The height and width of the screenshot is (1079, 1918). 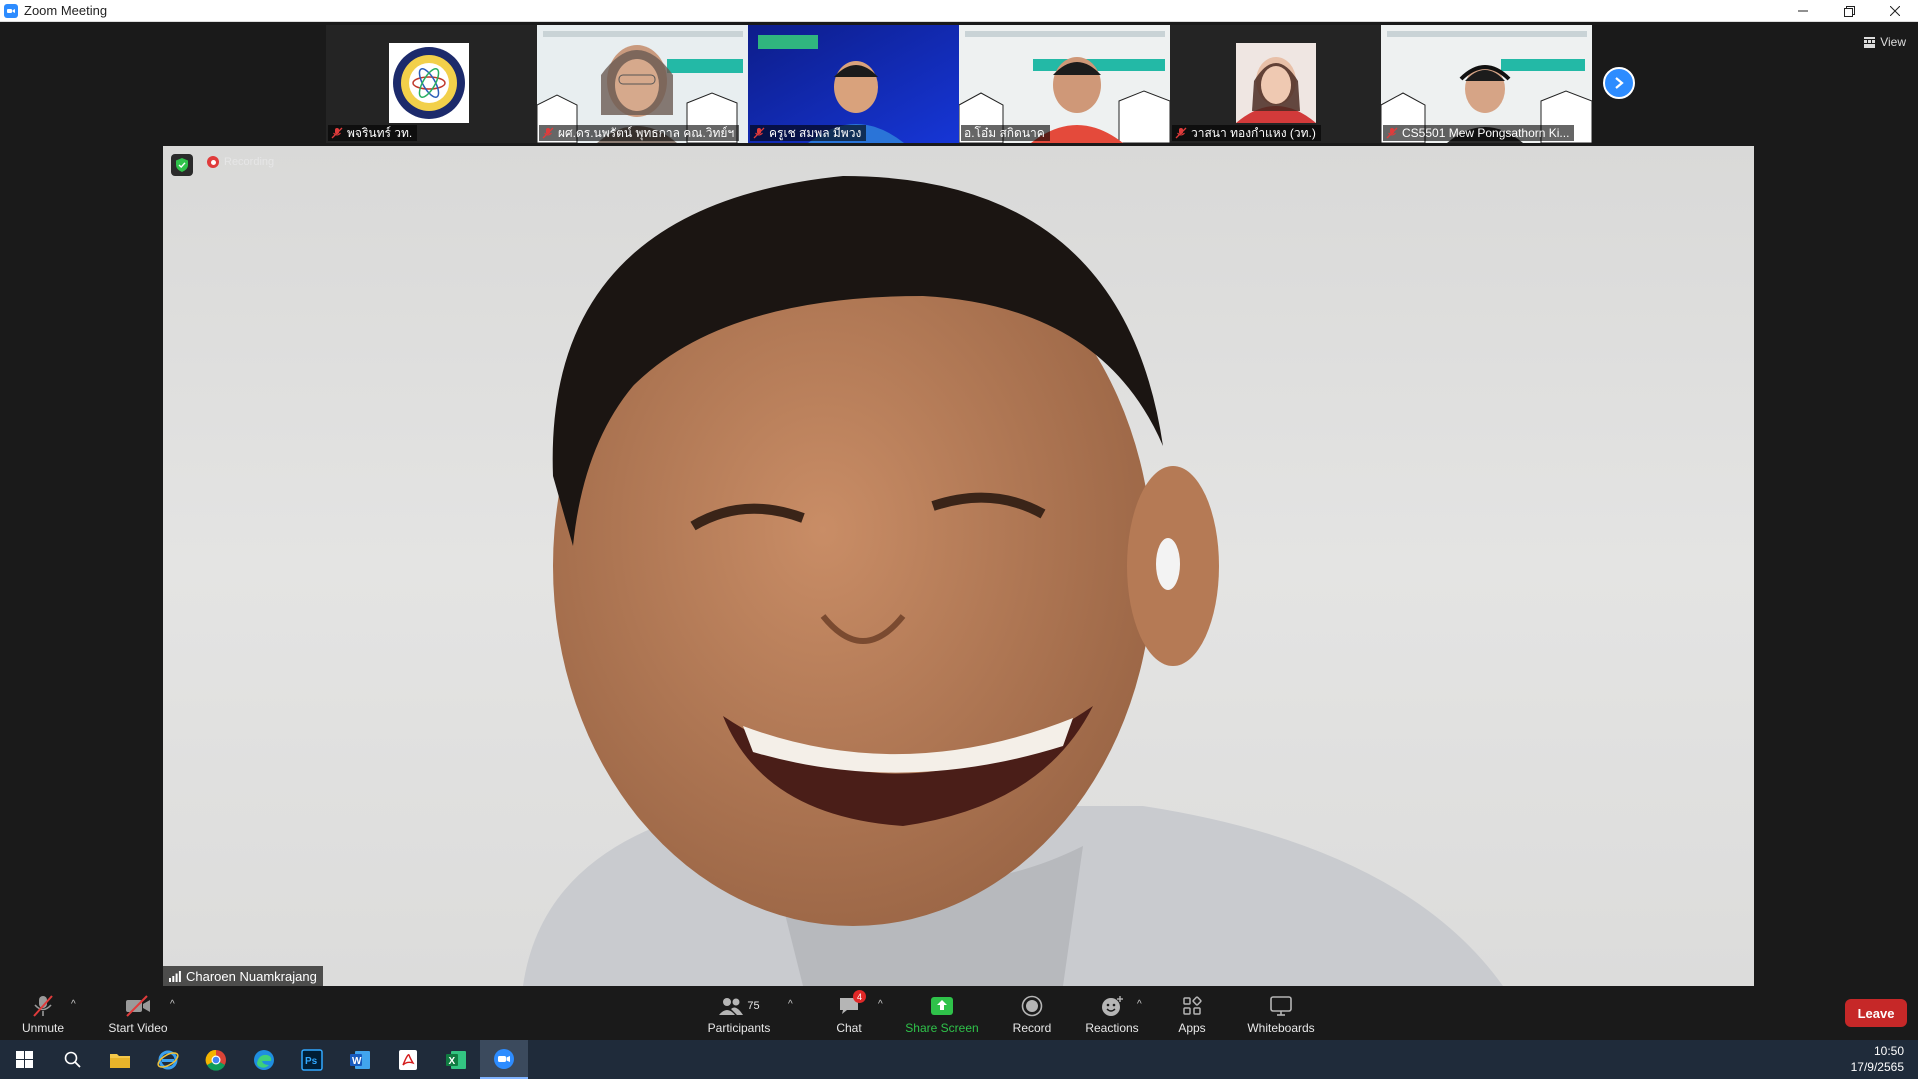 What do you see at coordinates (942, 1006) in the screenshot?
I see `share-screen-icon` at bounding box center [942, 1006].